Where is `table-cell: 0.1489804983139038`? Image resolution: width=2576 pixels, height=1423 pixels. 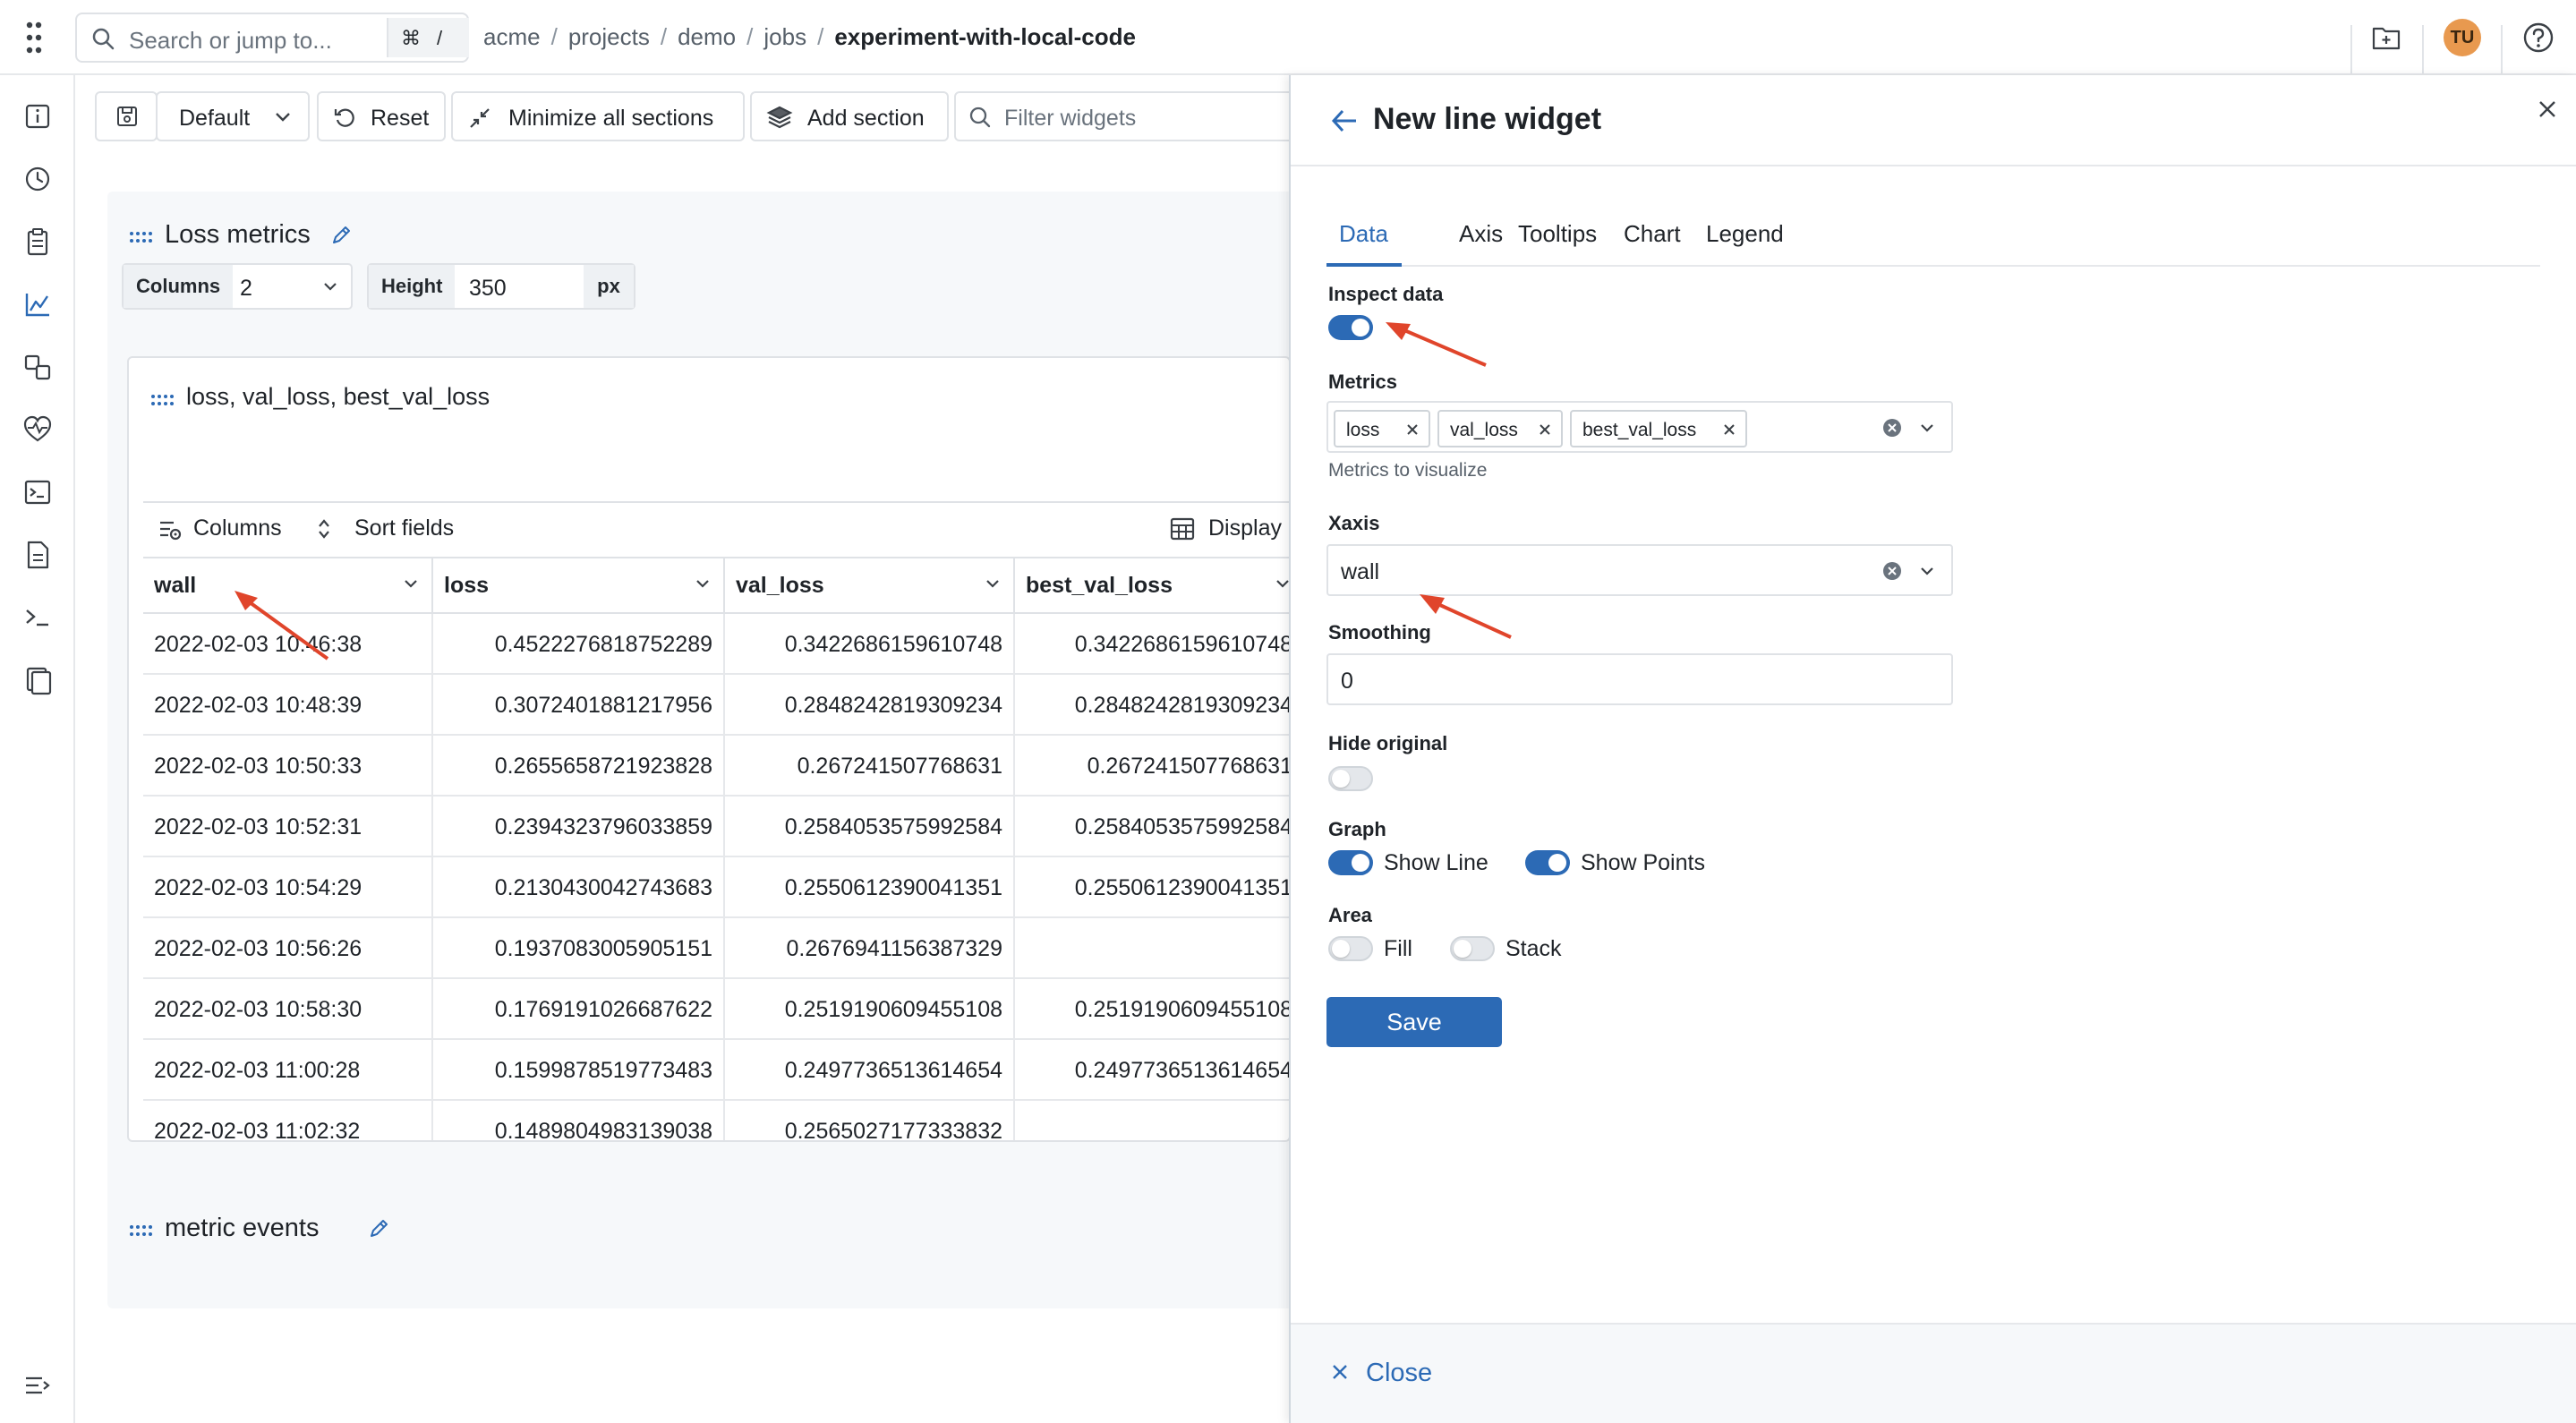
table-cell: 0.1489804983139038 is located at coordinates (579, 1121).